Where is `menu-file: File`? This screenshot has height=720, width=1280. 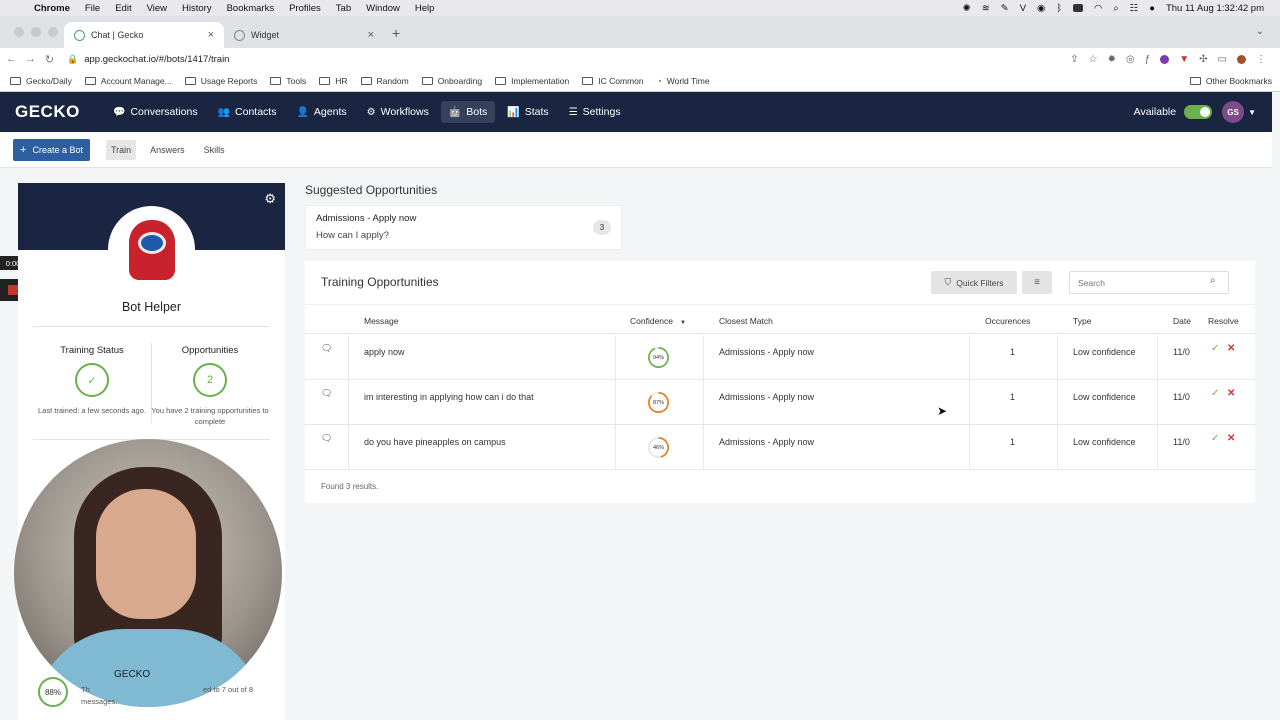
menu-file: File is located at coordinates (92, 8).